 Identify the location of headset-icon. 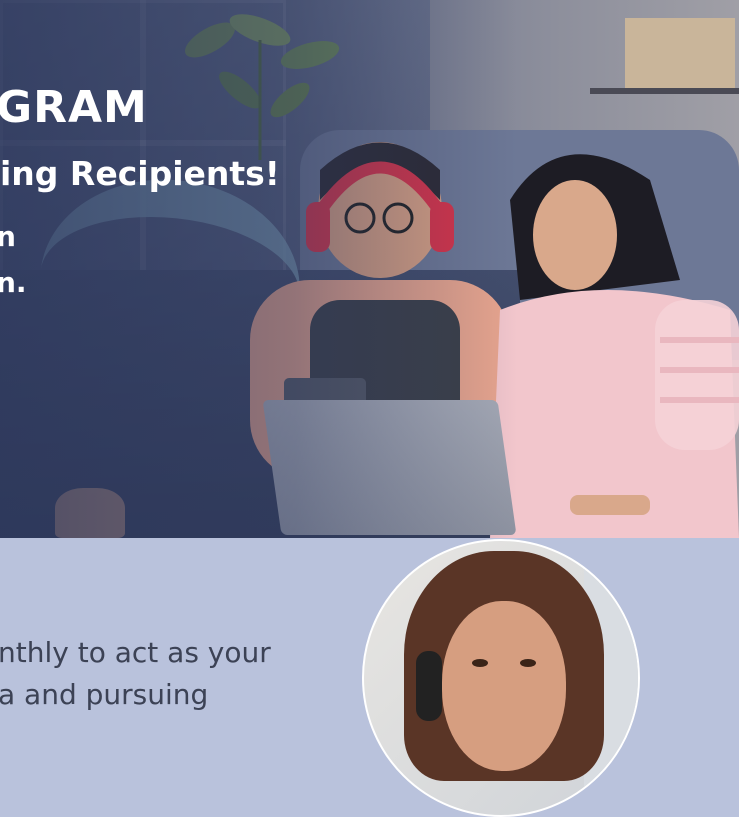
(429, 686).